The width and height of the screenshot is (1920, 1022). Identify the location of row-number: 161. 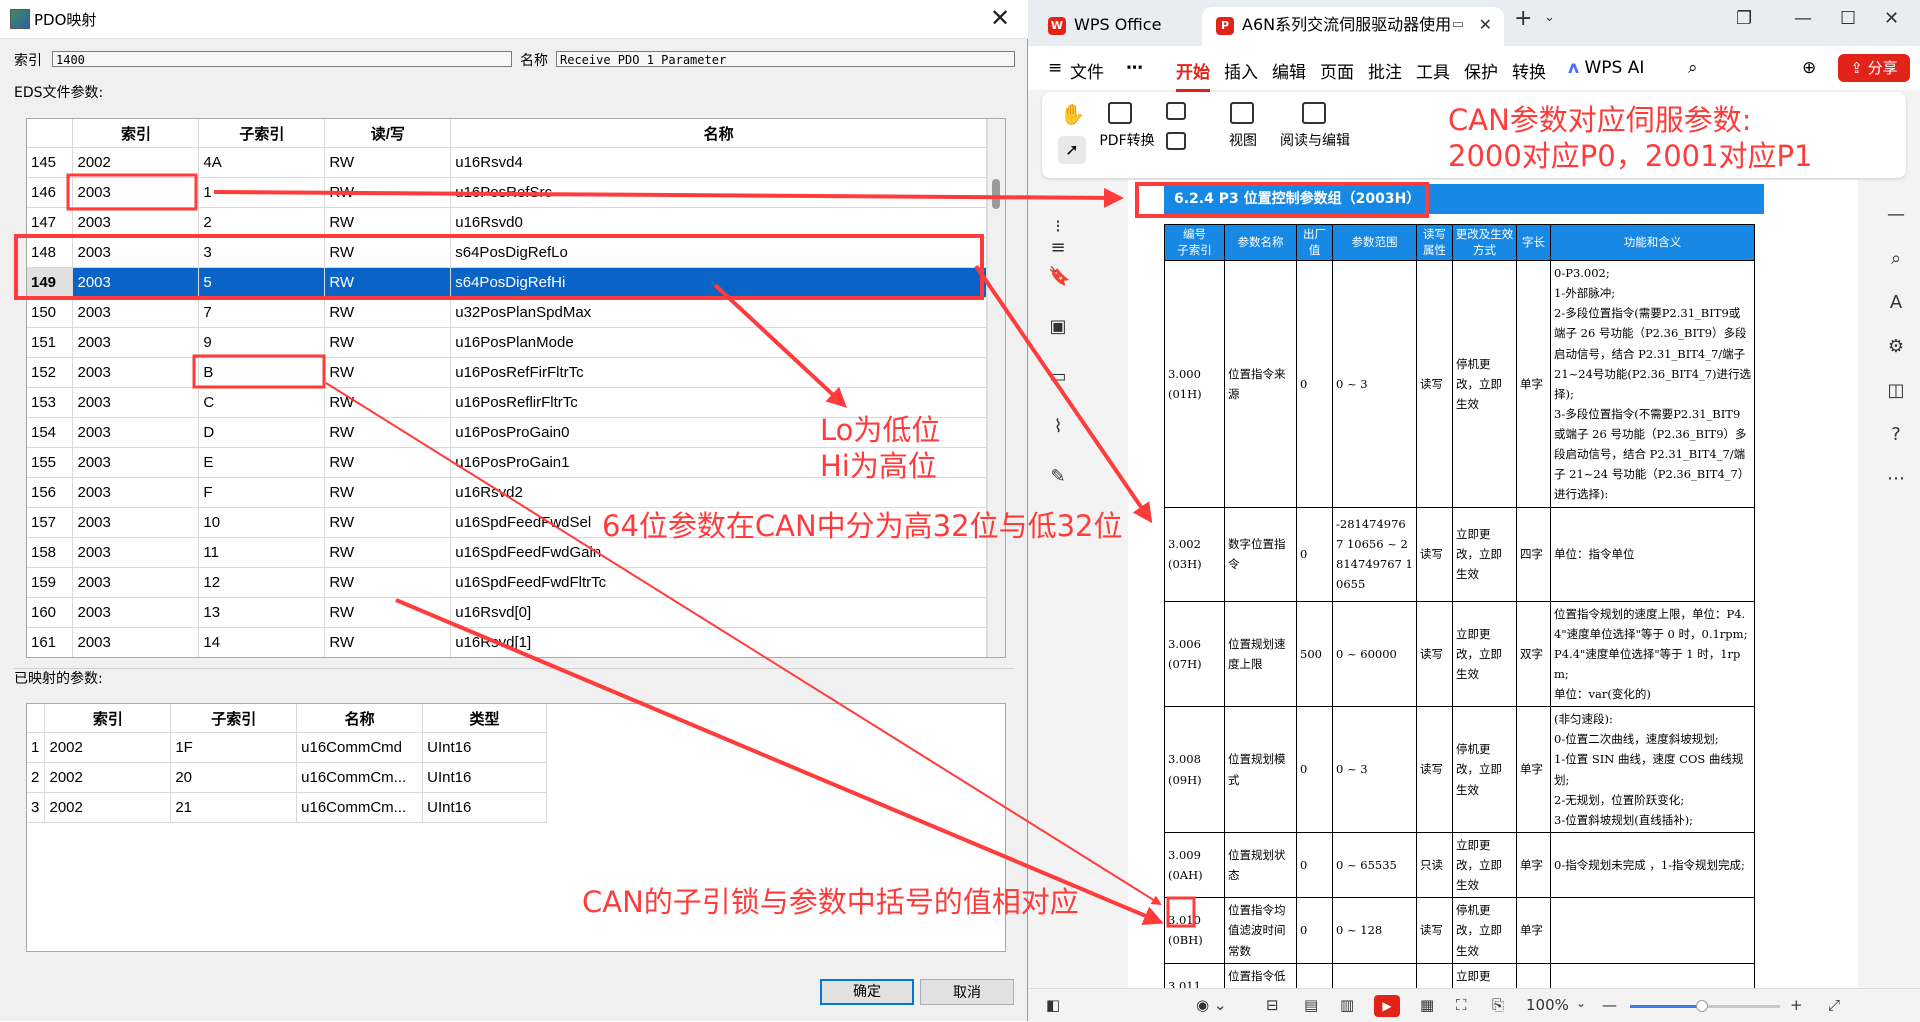
(50, 642).